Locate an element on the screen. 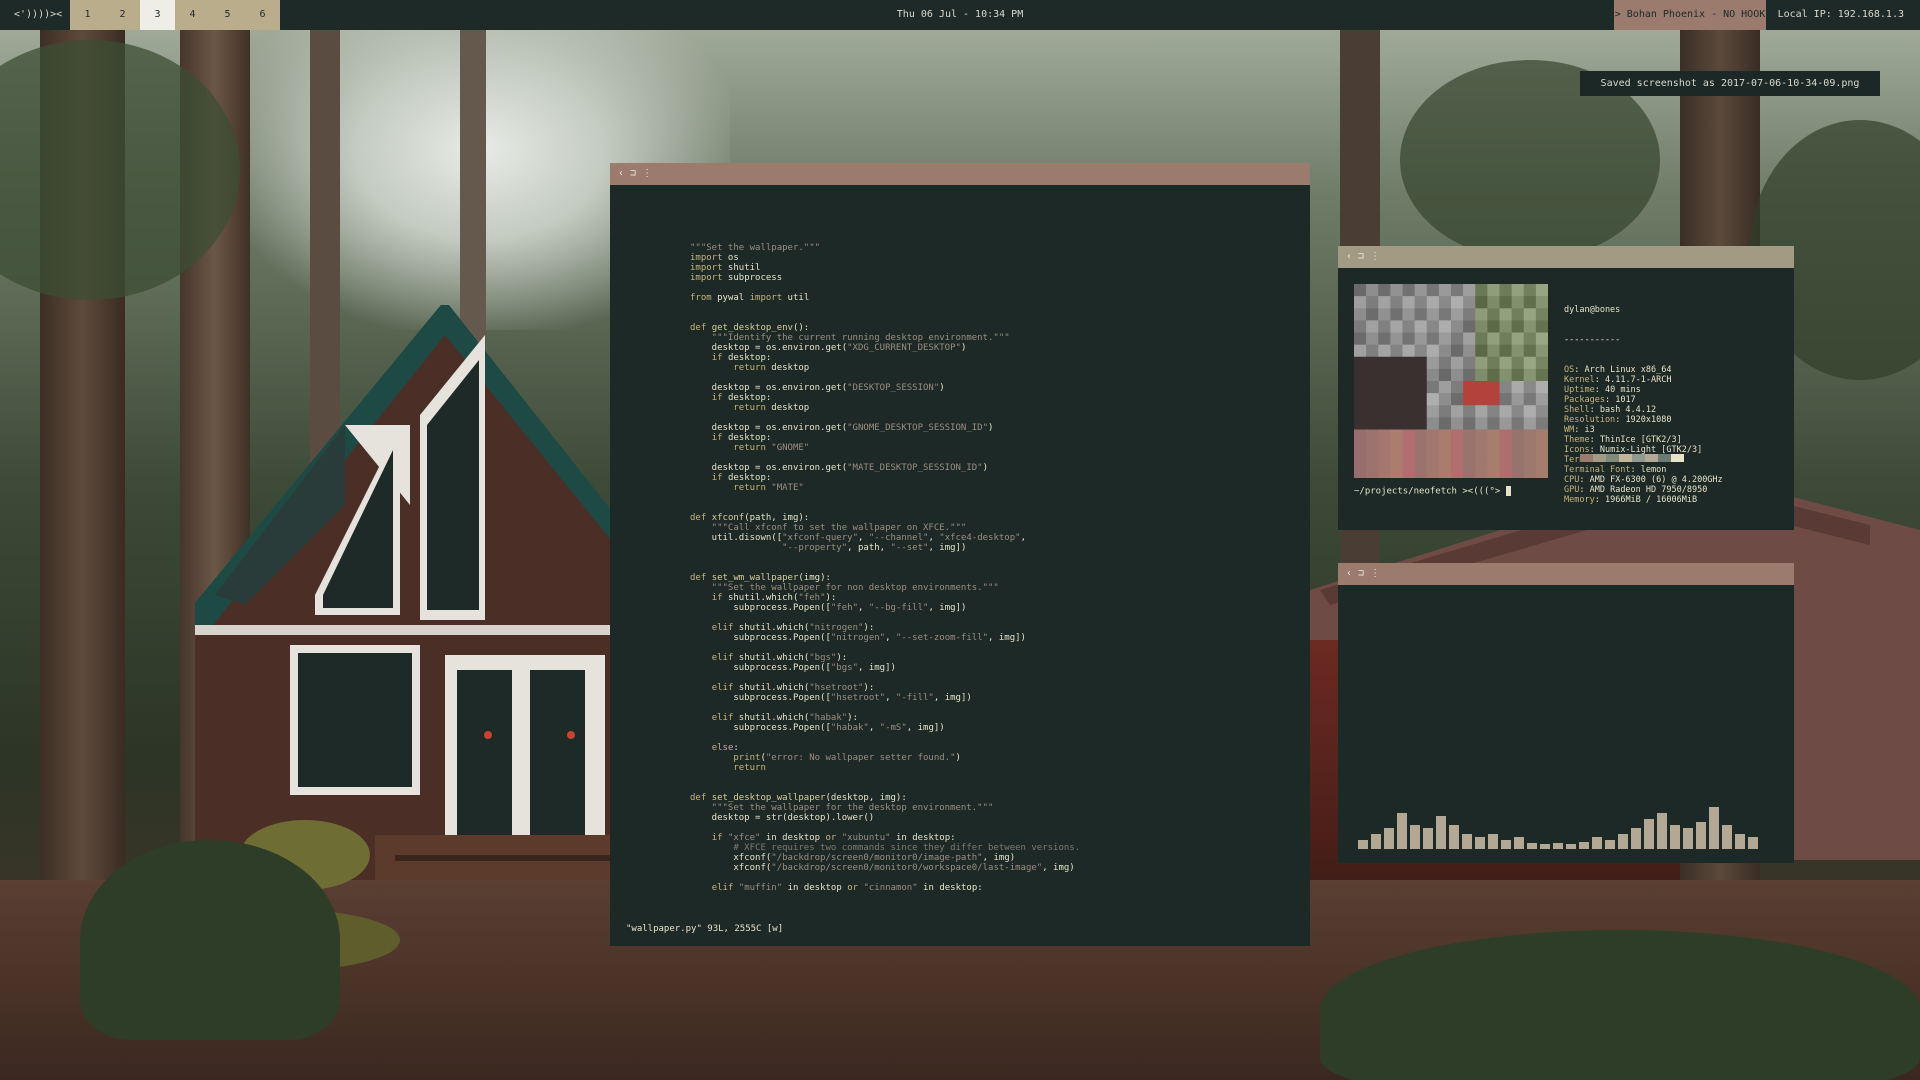  code-token: "DESKTOP_SESSION" is located at coordinates (893, 388).